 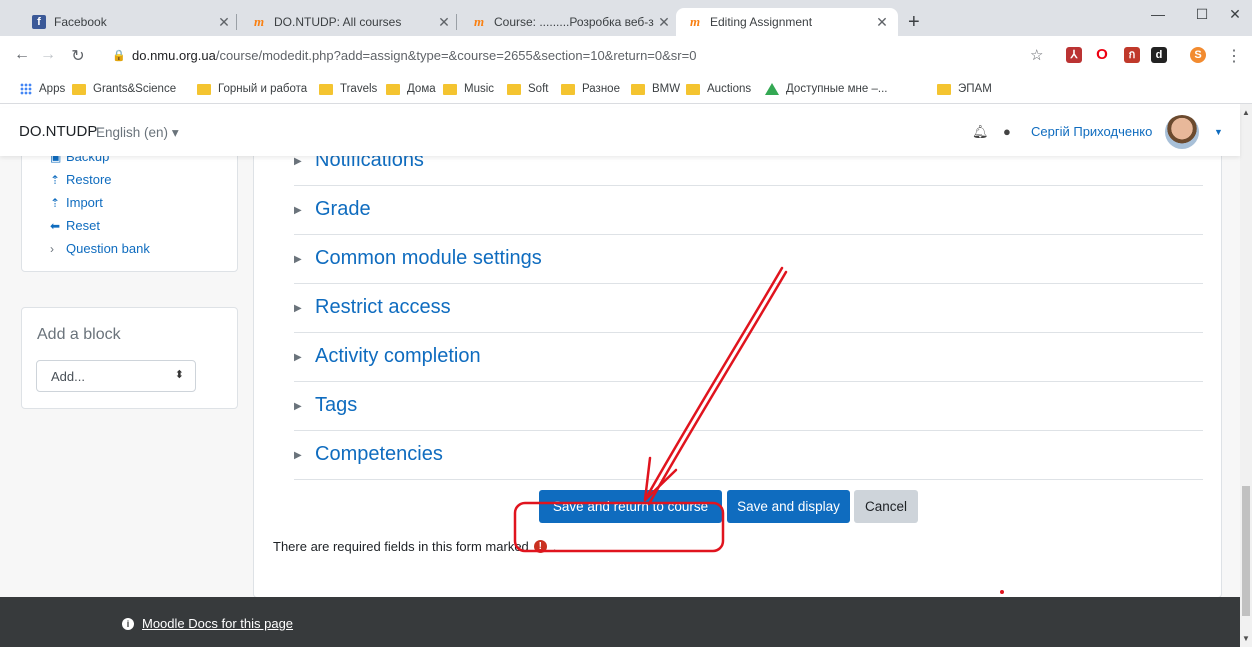 What do you see at coordinates (1246, 638) in the screenshot?
I see `scroll-down-icon: ▼` at bounding box center [1246, 638].